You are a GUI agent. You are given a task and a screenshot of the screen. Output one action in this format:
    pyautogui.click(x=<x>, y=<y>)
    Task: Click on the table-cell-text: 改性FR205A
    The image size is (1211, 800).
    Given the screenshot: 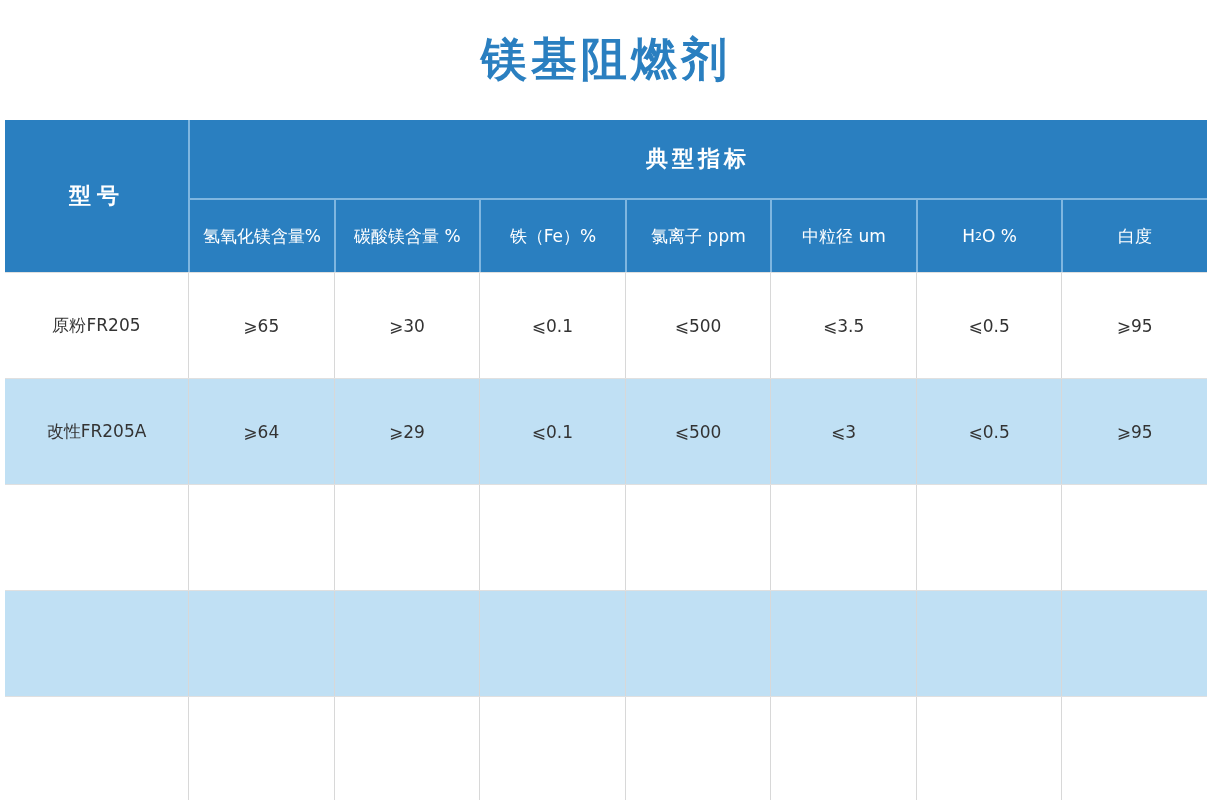 What is the action you would take?
    pyautogui.click(x=96, y=431)
    